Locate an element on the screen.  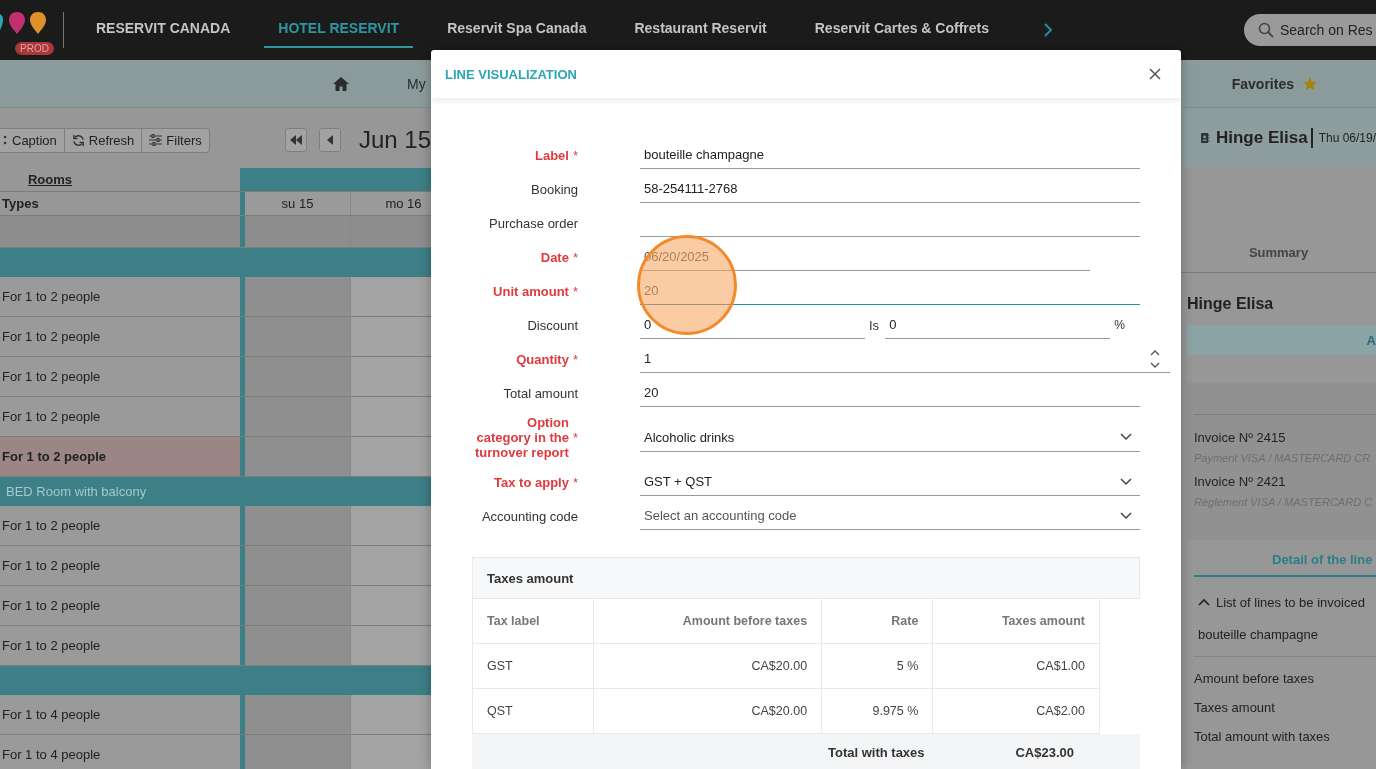
field-label: Option category in the turnover report is located at coordinates (521, 437).